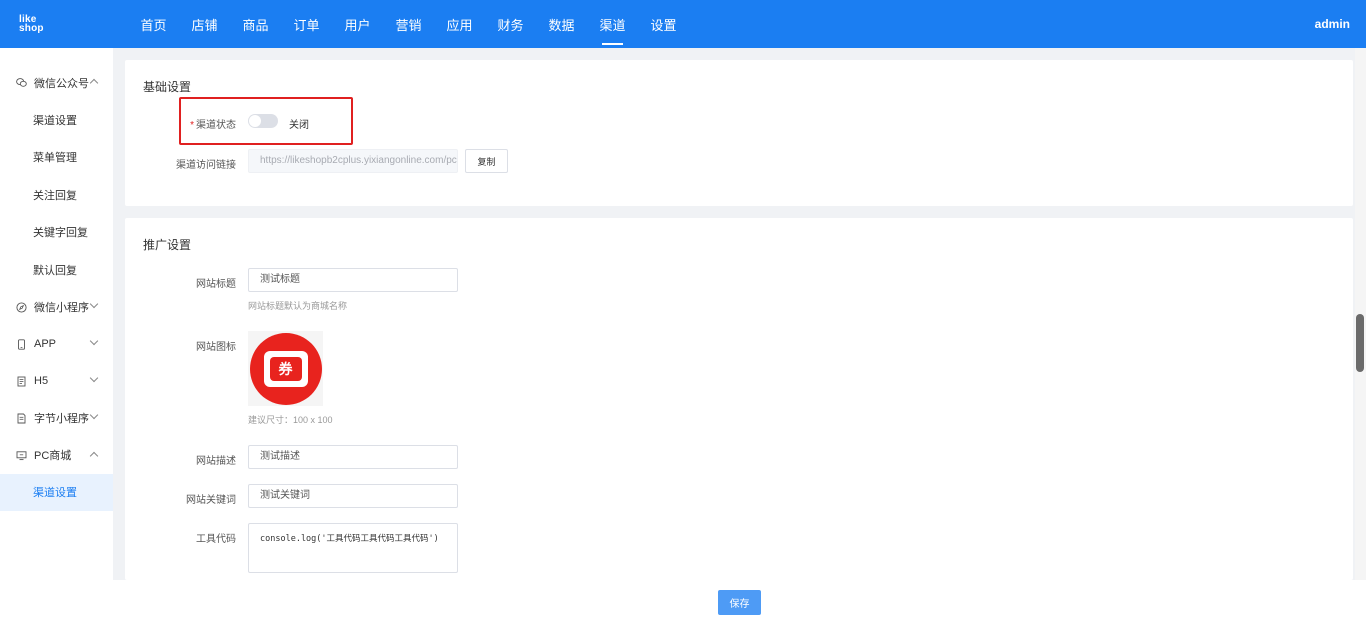  What do you see at coordinates (56, 233) in the screenshot?
I see `sidebar-item-keyword-reply: 关键字回复` at bounding box center [56, 233].